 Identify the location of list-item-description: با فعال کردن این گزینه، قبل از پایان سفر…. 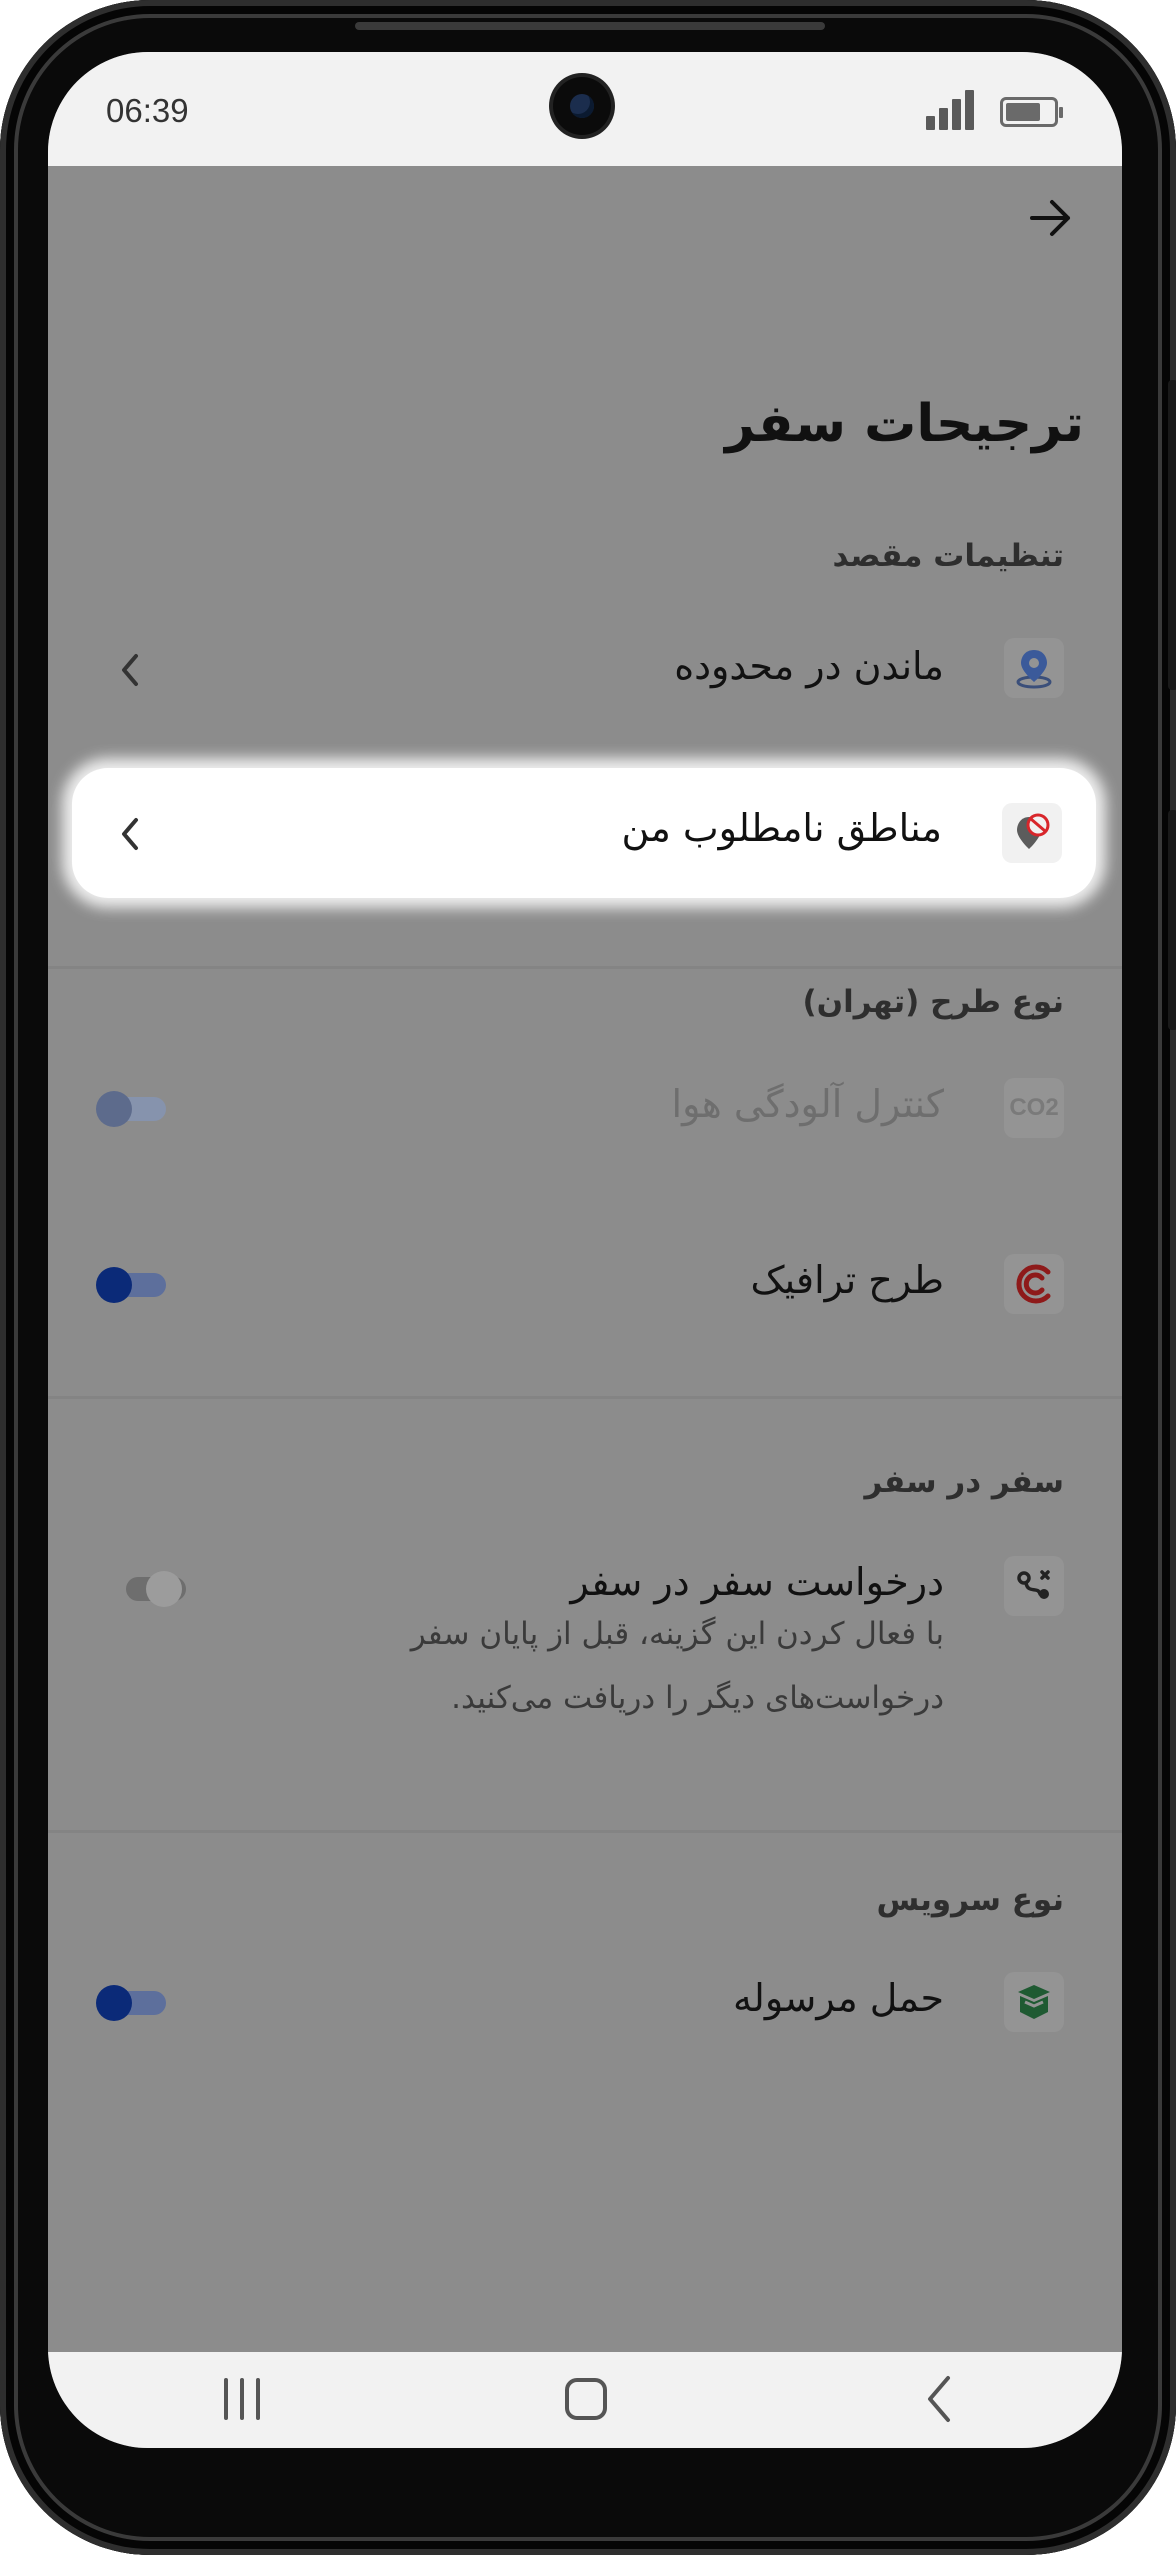
(677, 1666).